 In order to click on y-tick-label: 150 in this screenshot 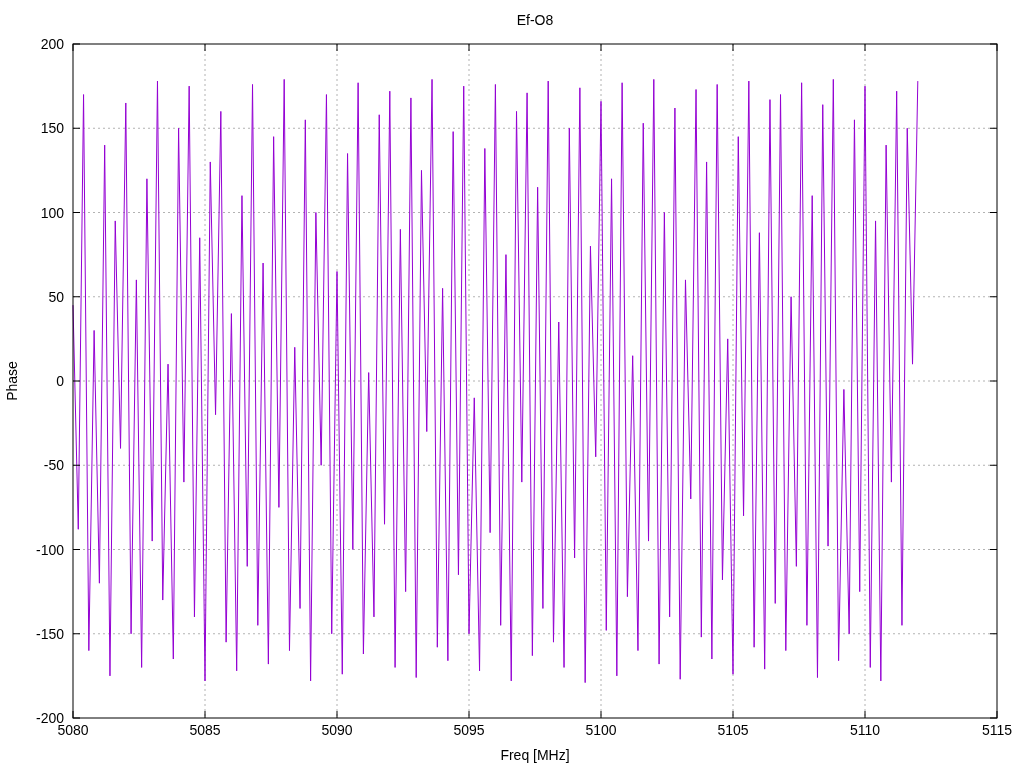, I will do `click(52, 128)`.